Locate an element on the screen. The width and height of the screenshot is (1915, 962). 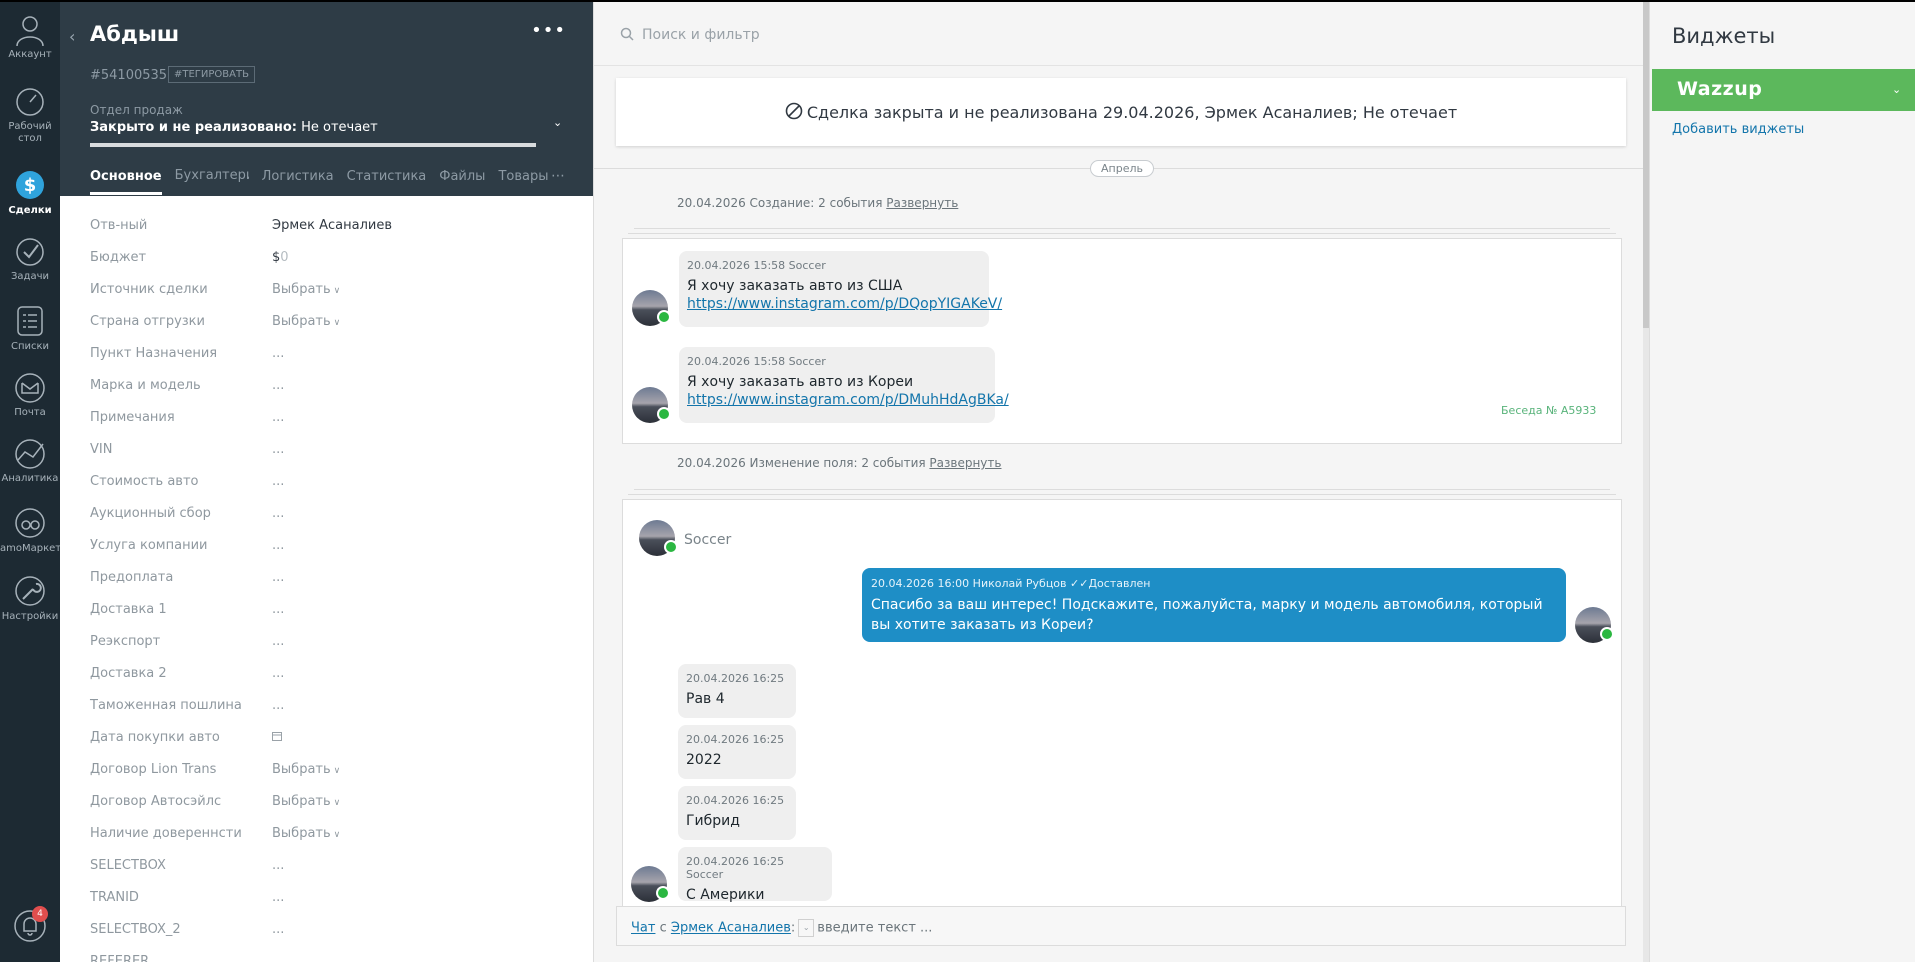
calendar-icon is located at coordinates (277, 737).